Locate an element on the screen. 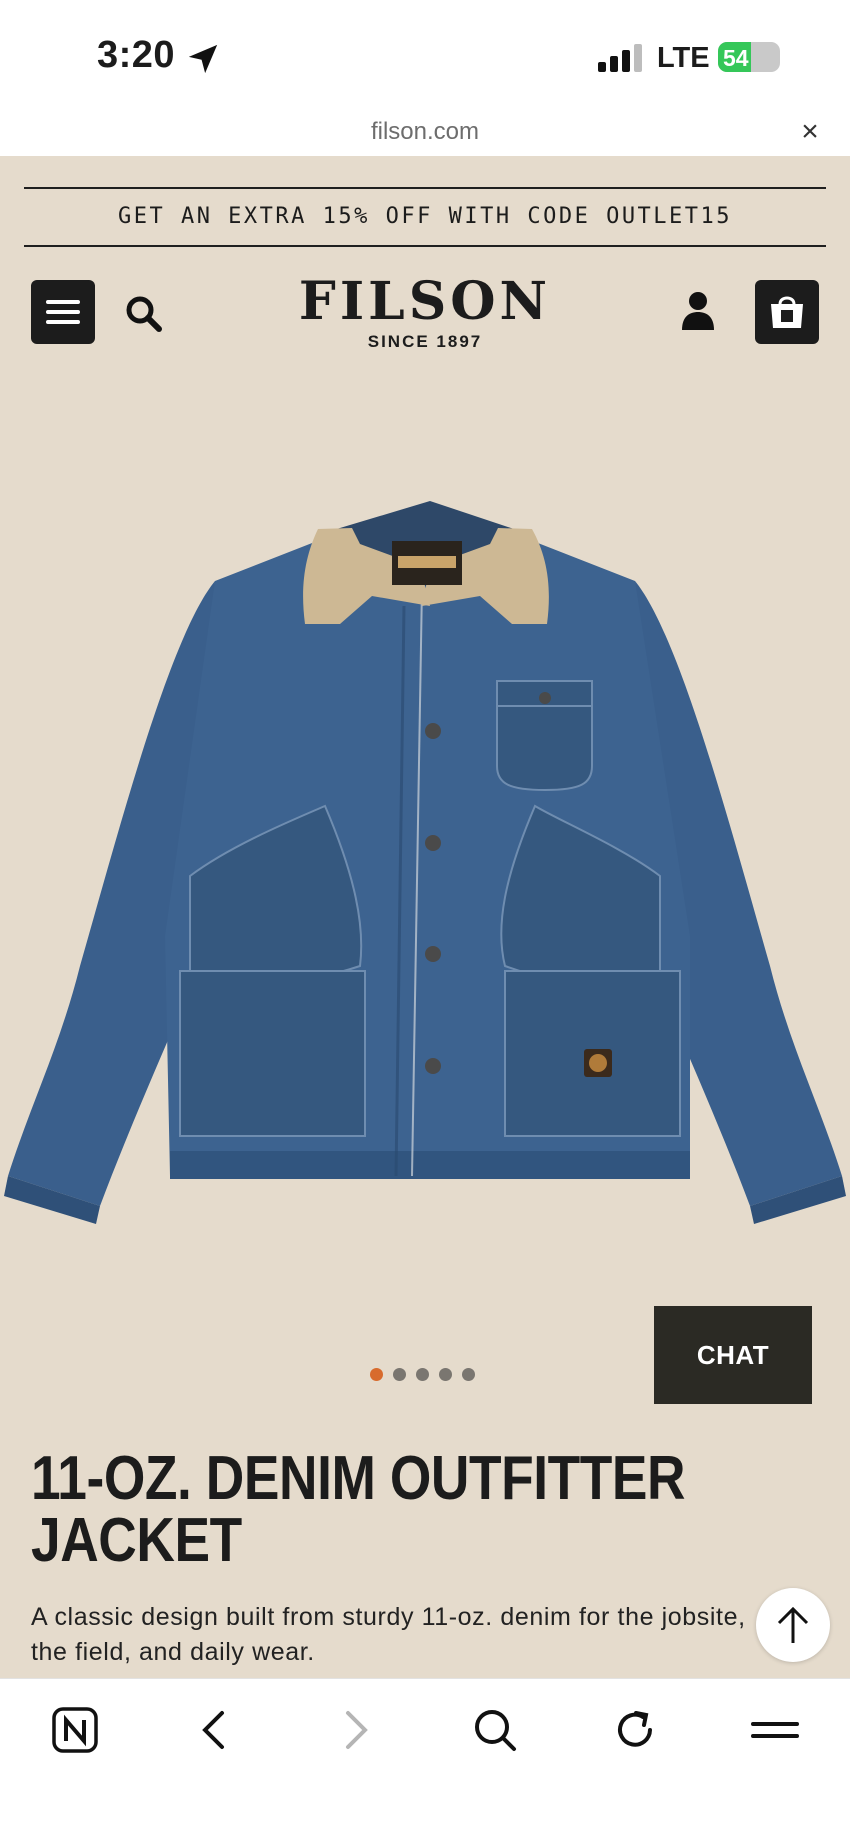 Image resolution: width=850 pixels, height=1842 pixels. arrow-up-icon is located at coordinates (793, 1624).